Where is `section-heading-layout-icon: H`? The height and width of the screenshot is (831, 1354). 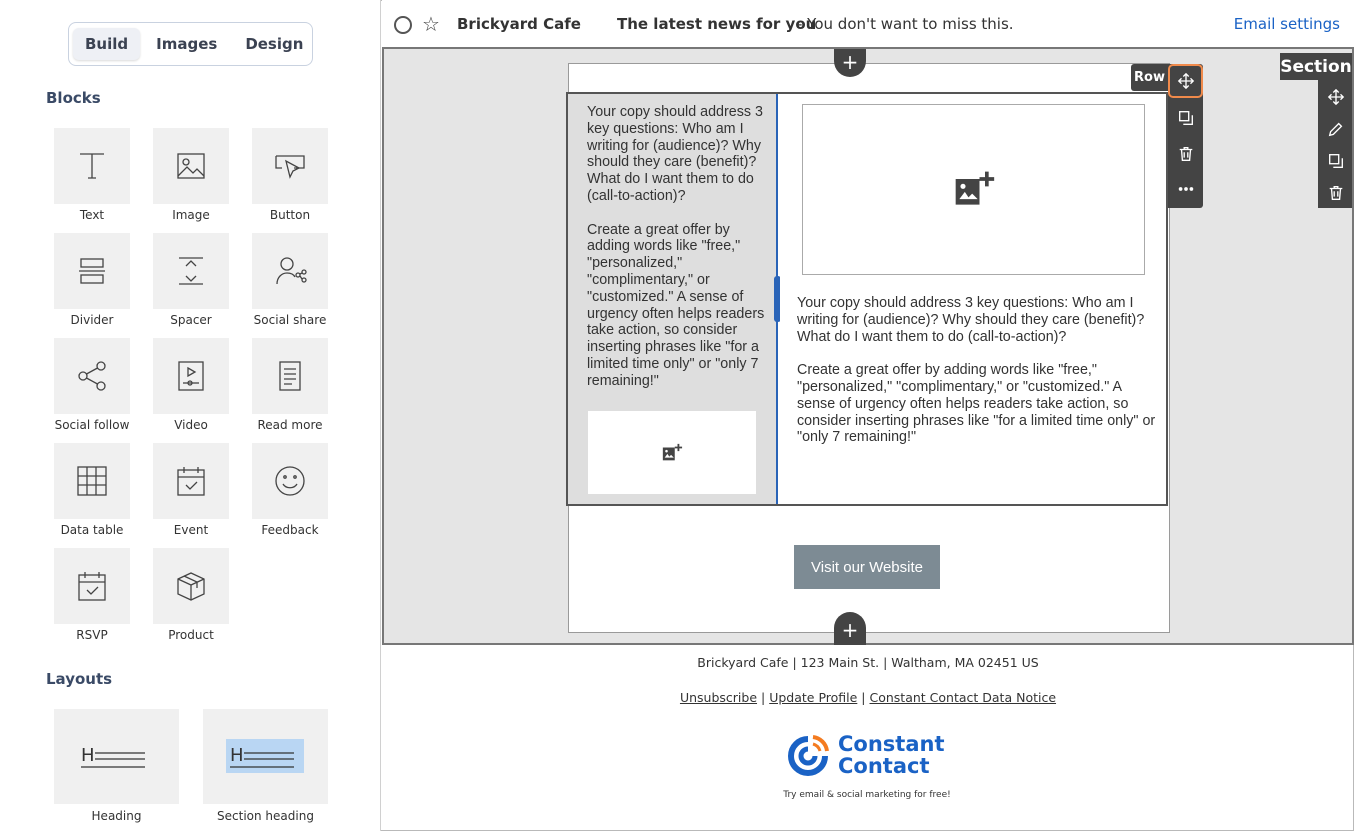 section-heading-layout-icon: H is located at coordinates (264, 755).